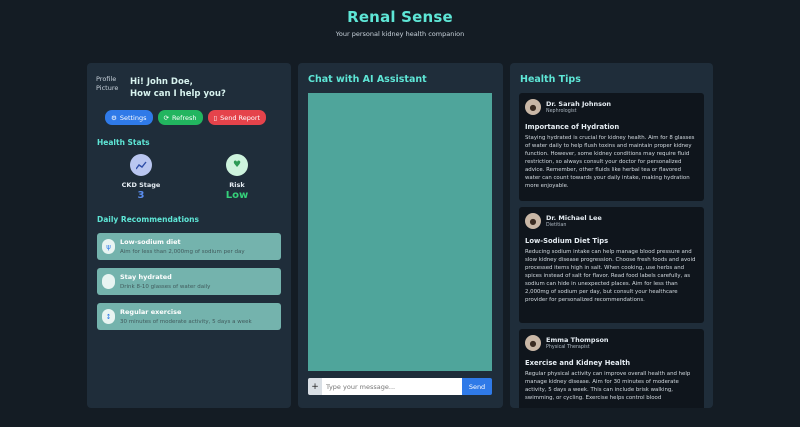  Describe the element at coordinates (392, 386) in the screenshot. I see `chat-message-input` at that location.